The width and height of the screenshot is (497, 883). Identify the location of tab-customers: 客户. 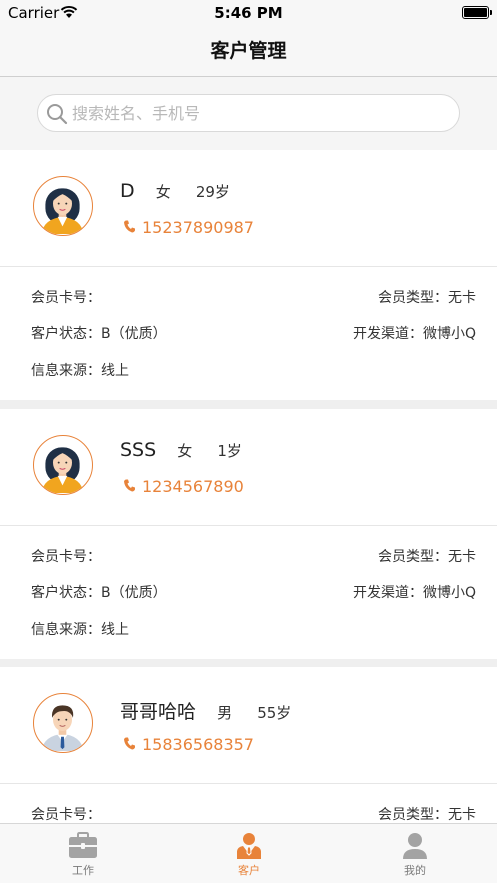
(249, 853).